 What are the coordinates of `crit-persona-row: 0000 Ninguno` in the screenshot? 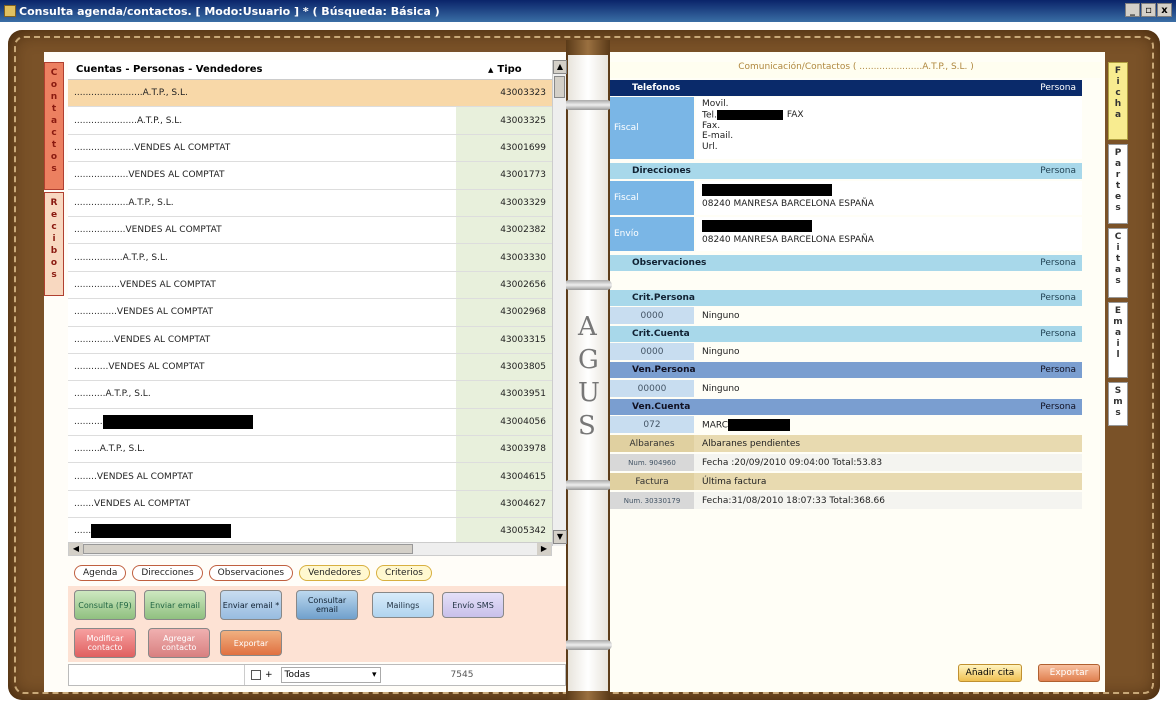 It's located at (846, 315).